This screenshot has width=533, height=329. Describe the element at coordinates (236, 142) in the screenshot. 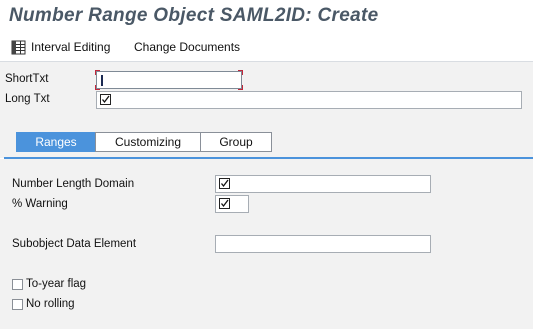

I see `tab-group: Group` at that location.